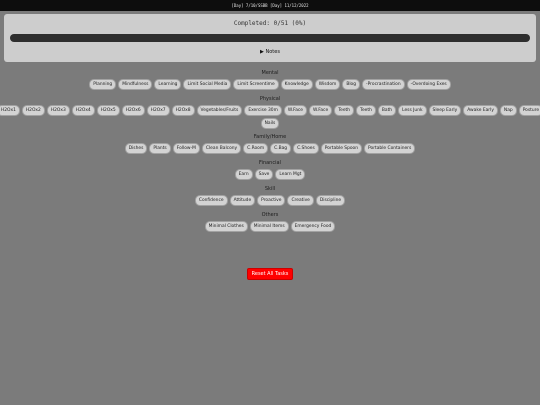 This screenshot has height=405, width=540. I want to click on task-button: Less Junk, so click(412, 110).